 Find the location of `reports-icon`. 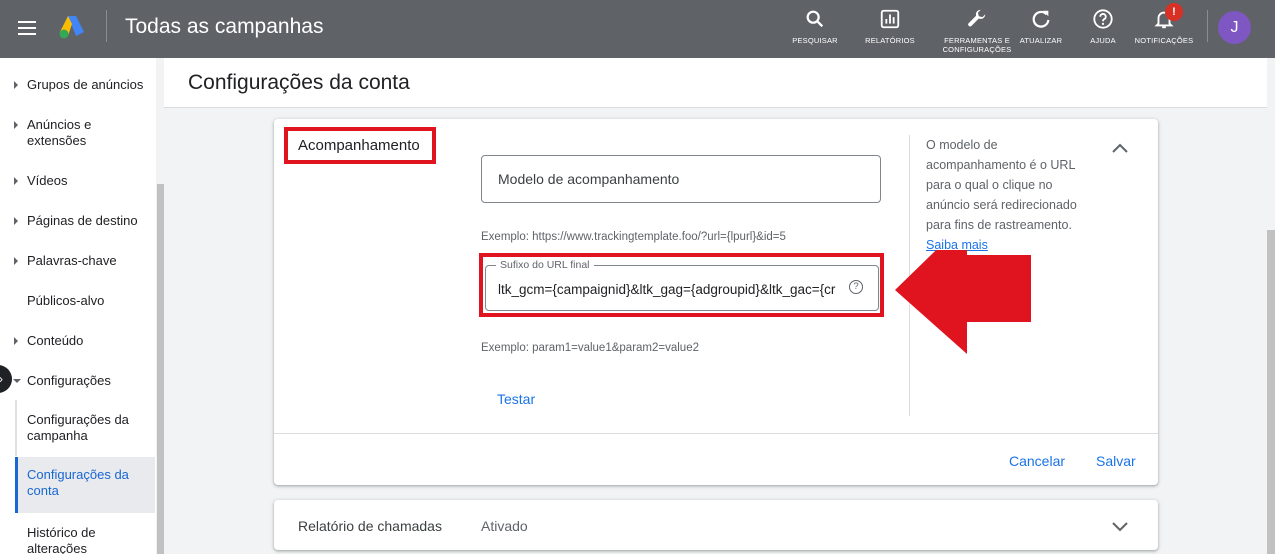

reports-icon is located at coordinates (890, 19).